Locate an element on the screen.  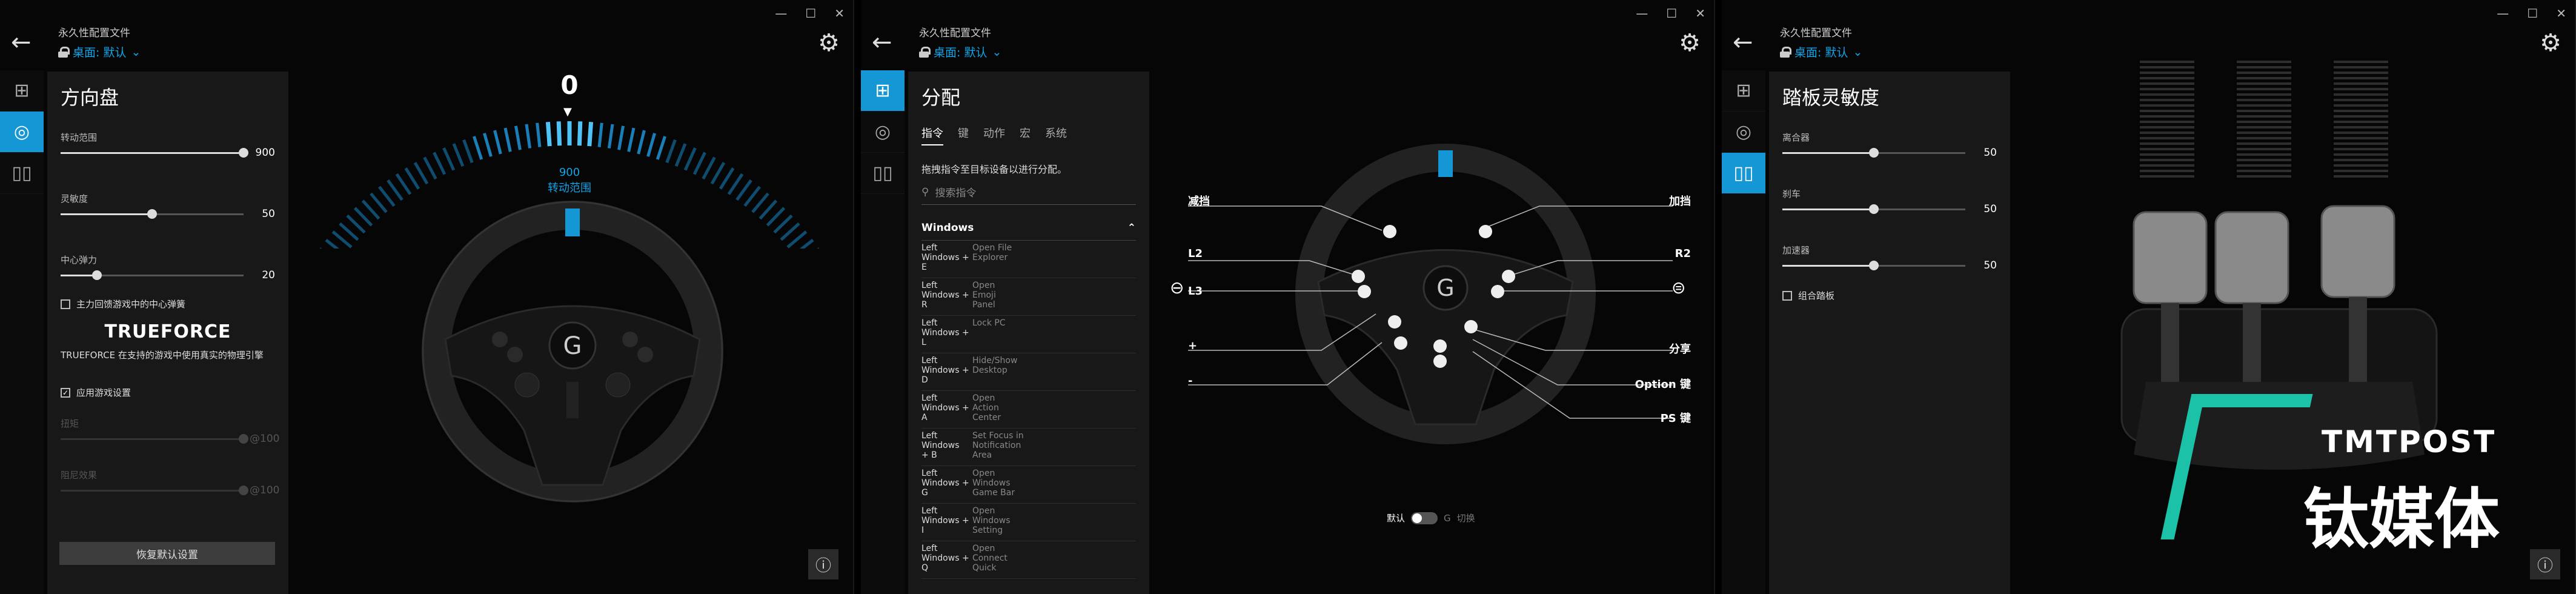
marker-share is located at coordinates (1471, 327).